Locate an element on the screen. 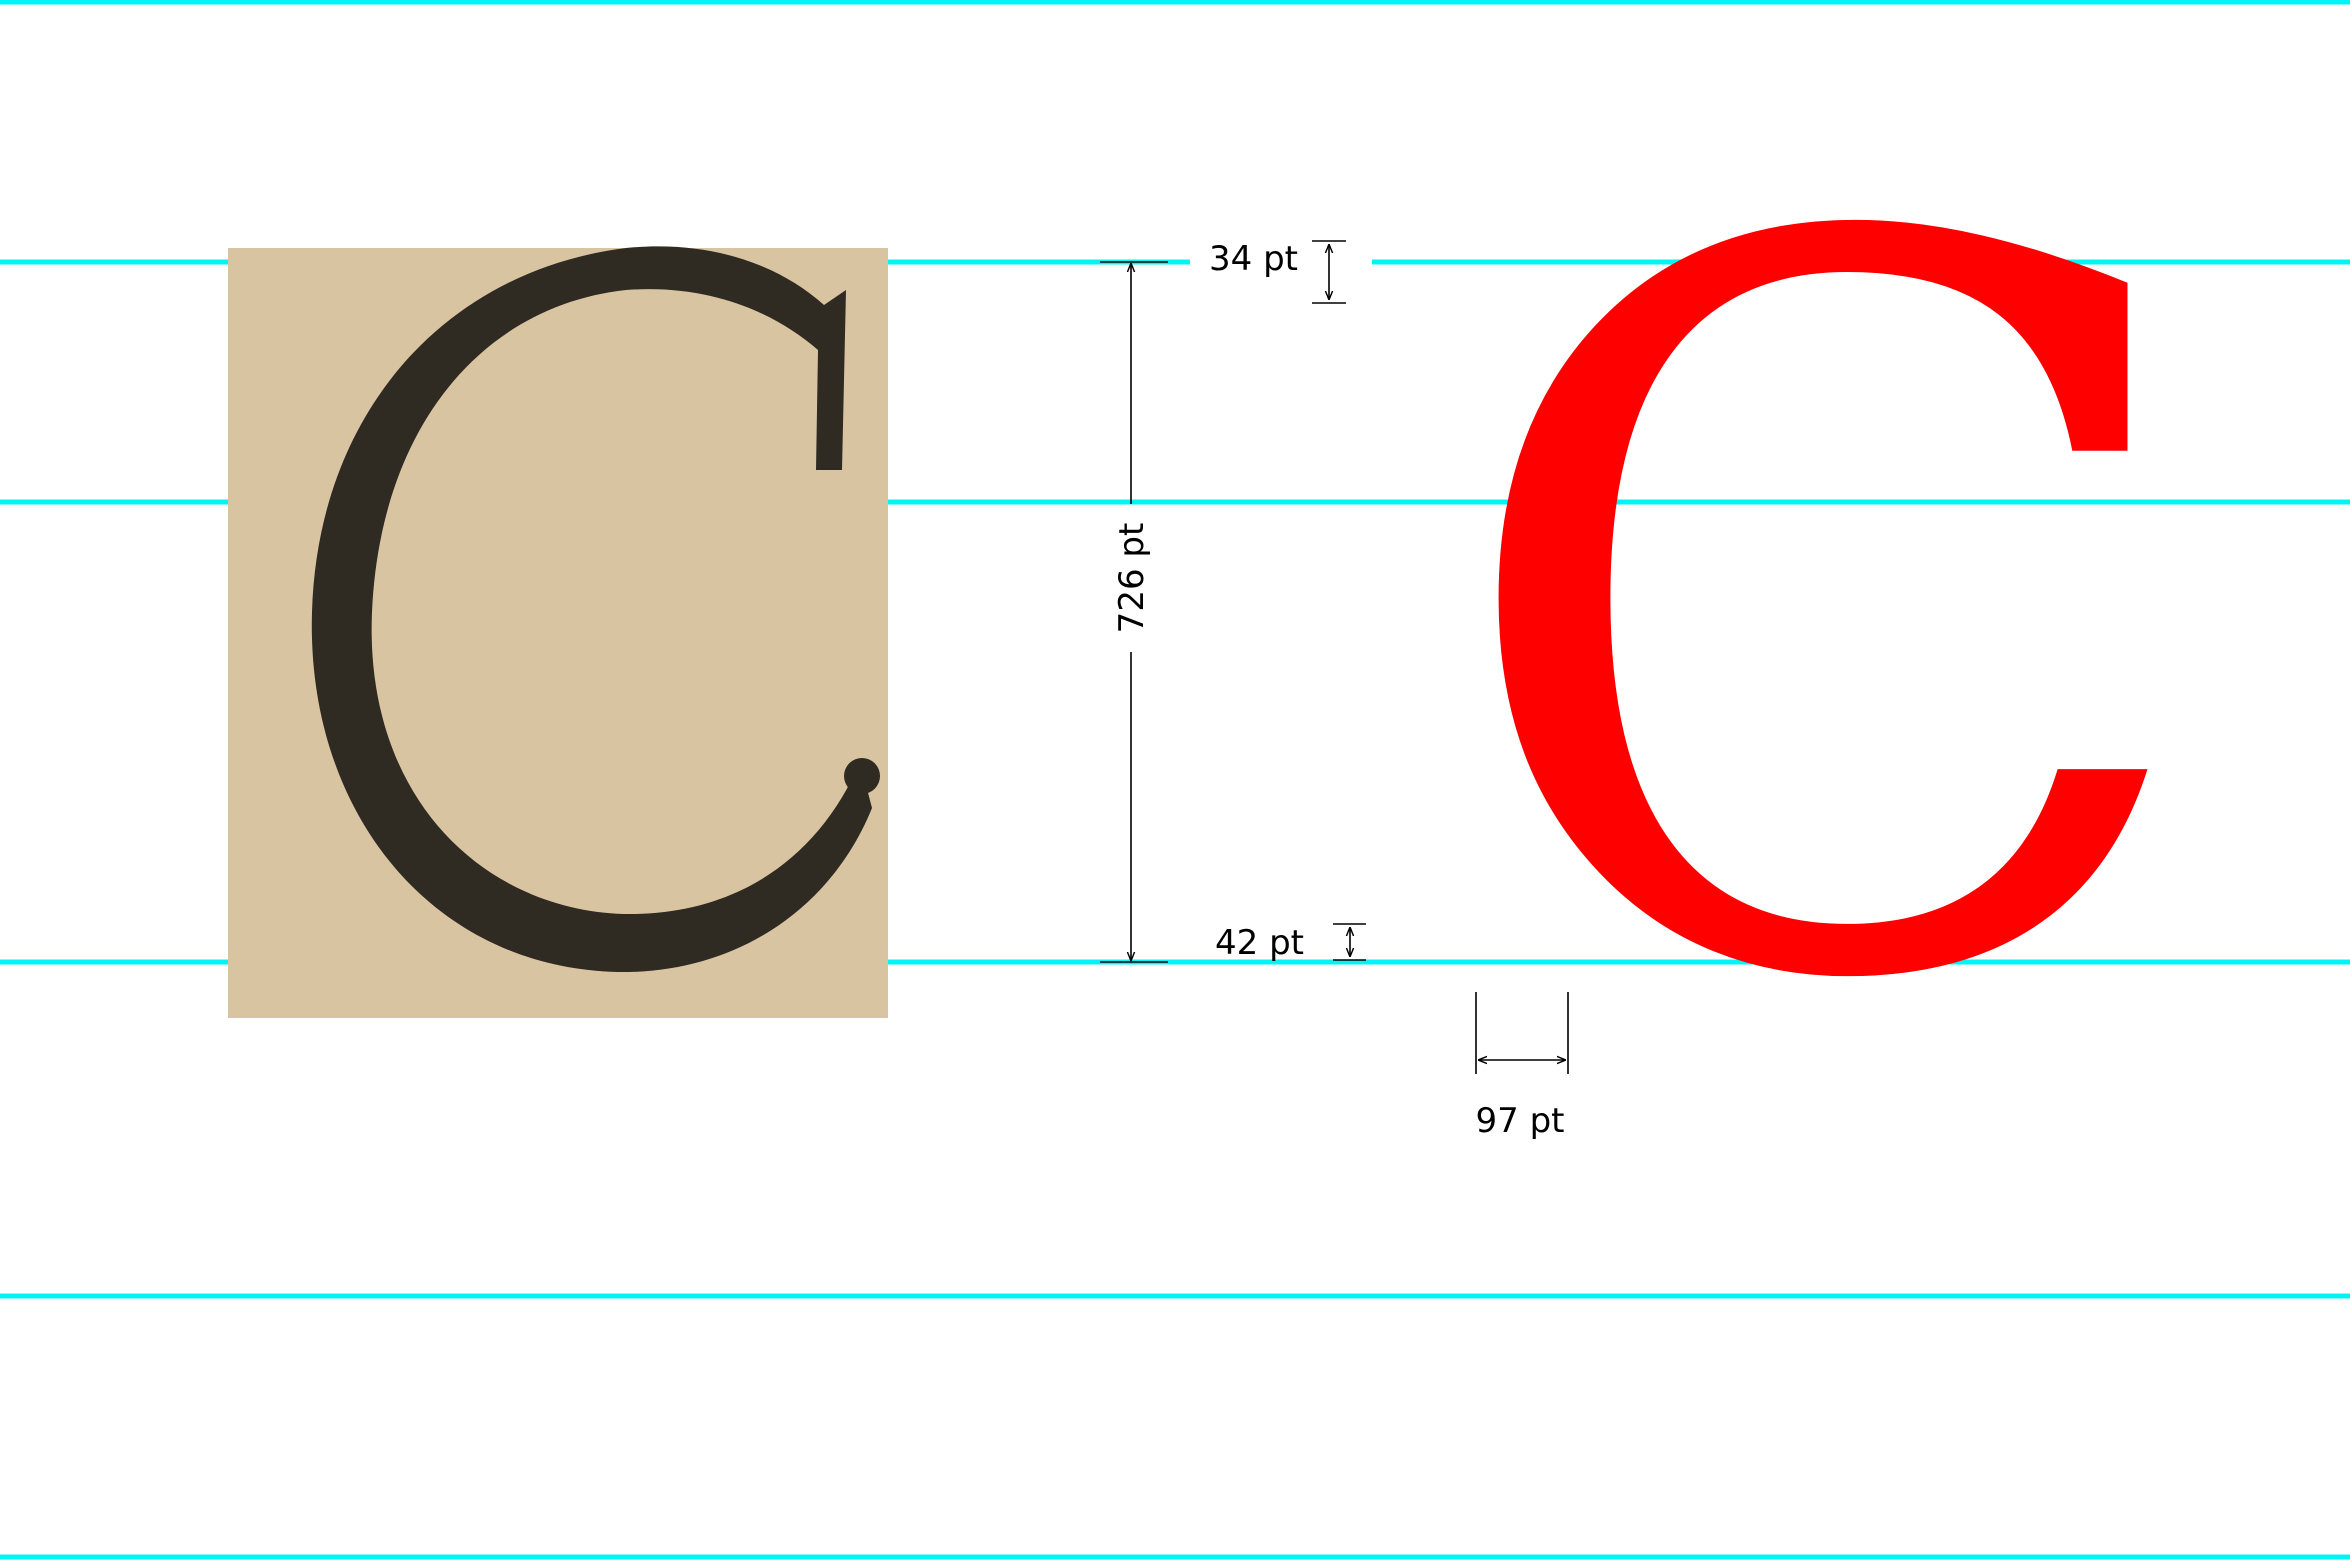 The width and height of the screenshot is (2350, 1560). top-overshoot-dimension: 34 pt is located at coordinates (1277, 271).